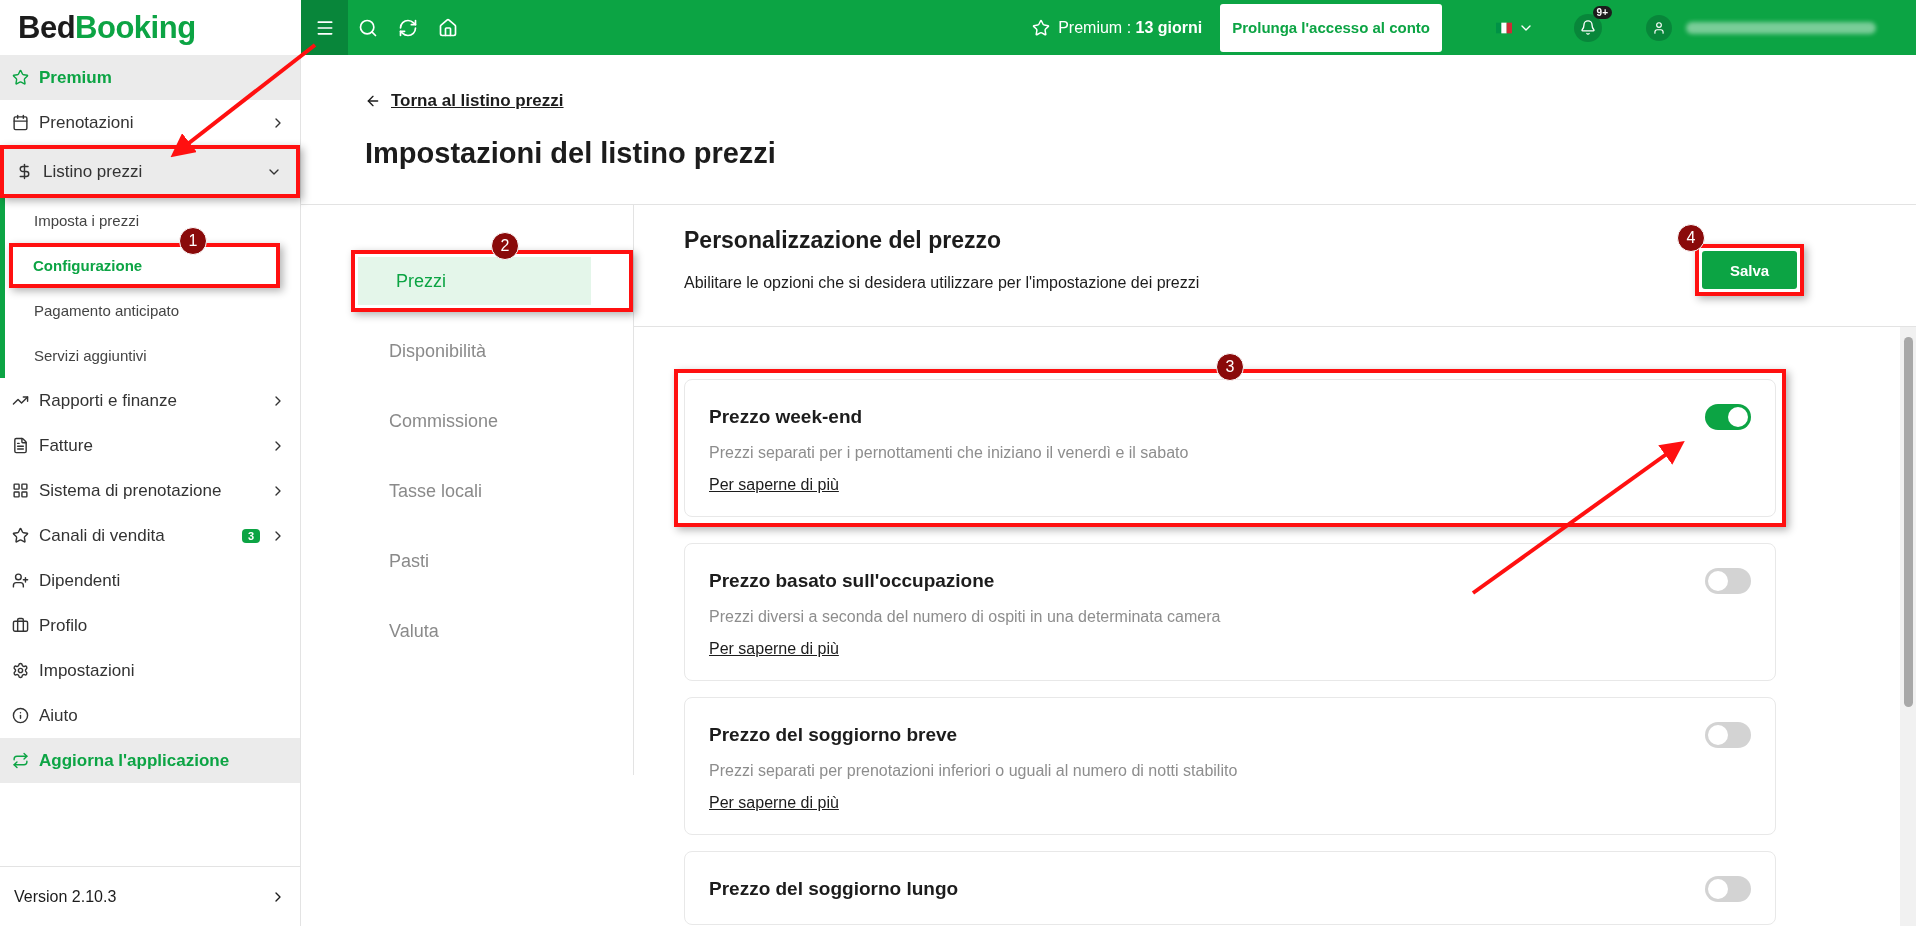 This screenshot has height=926, width=1916. Describe the element at coordinates (102, 535) in the screenshot. I see `sidebar-item-label: Canali di vendita` at that location.